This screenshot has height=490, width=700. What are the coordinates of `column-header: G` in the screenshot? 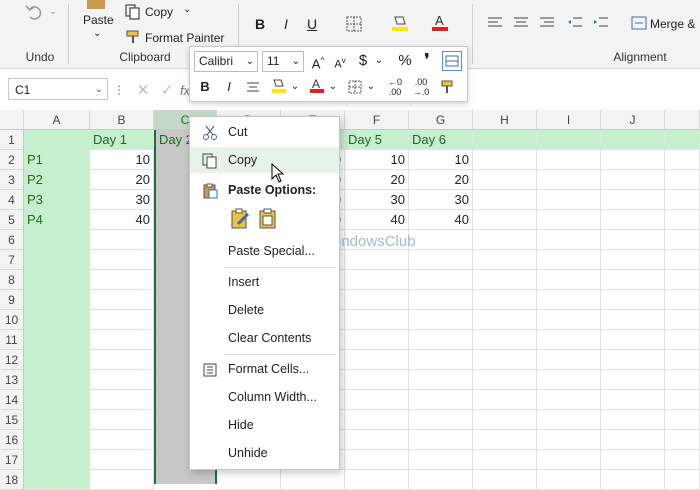 It's located at (441, 120).